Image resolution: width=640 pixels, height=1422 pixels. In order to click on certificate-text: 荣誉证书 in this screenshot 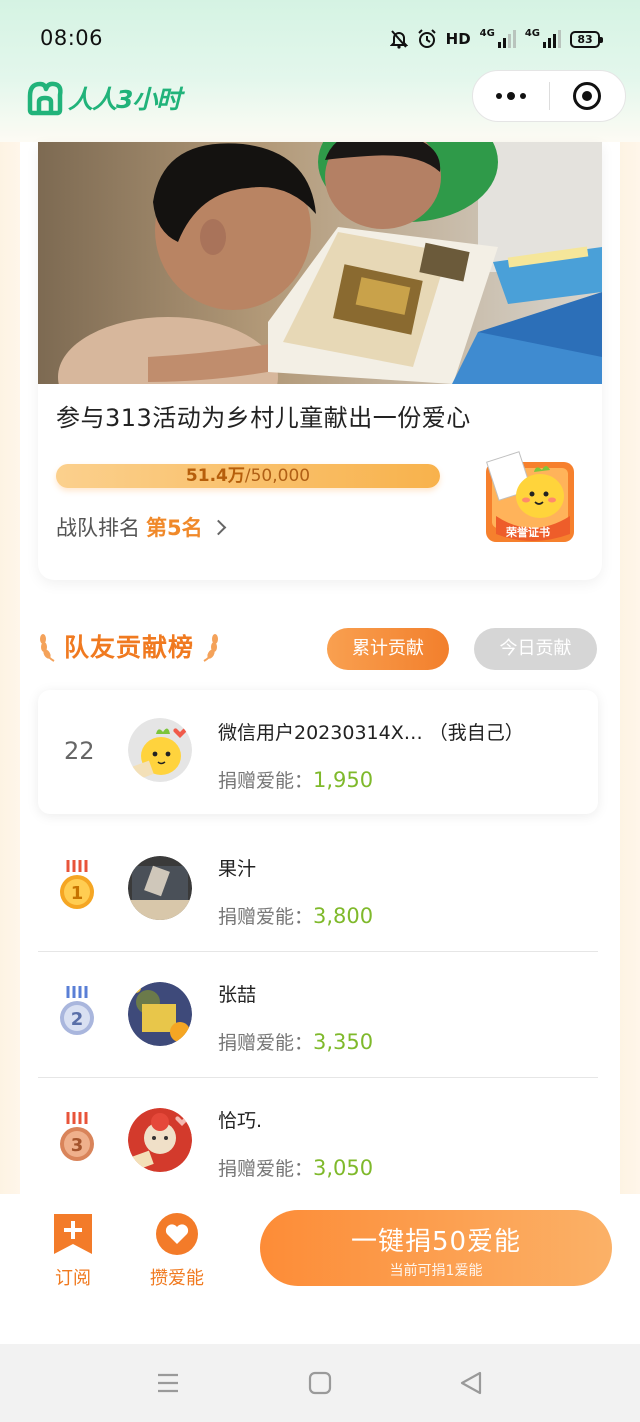, I will do `click(528, 532)`.